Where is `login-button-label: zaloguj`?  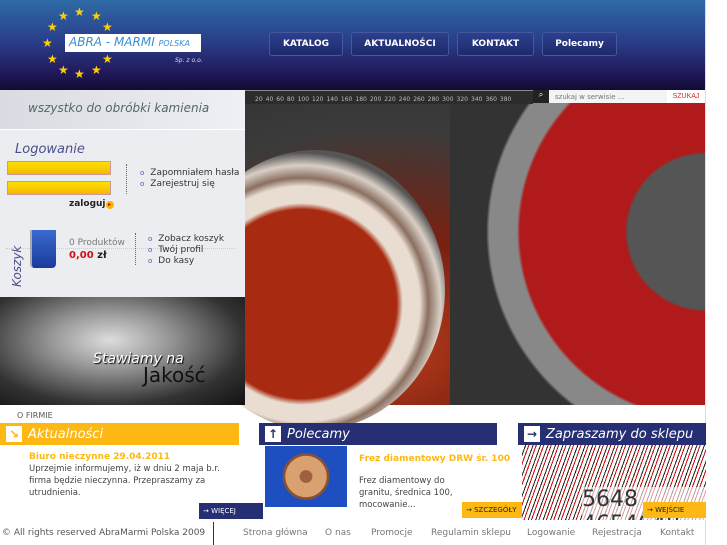
login-button-label: zaloguj is located at coordinates (87, 204).